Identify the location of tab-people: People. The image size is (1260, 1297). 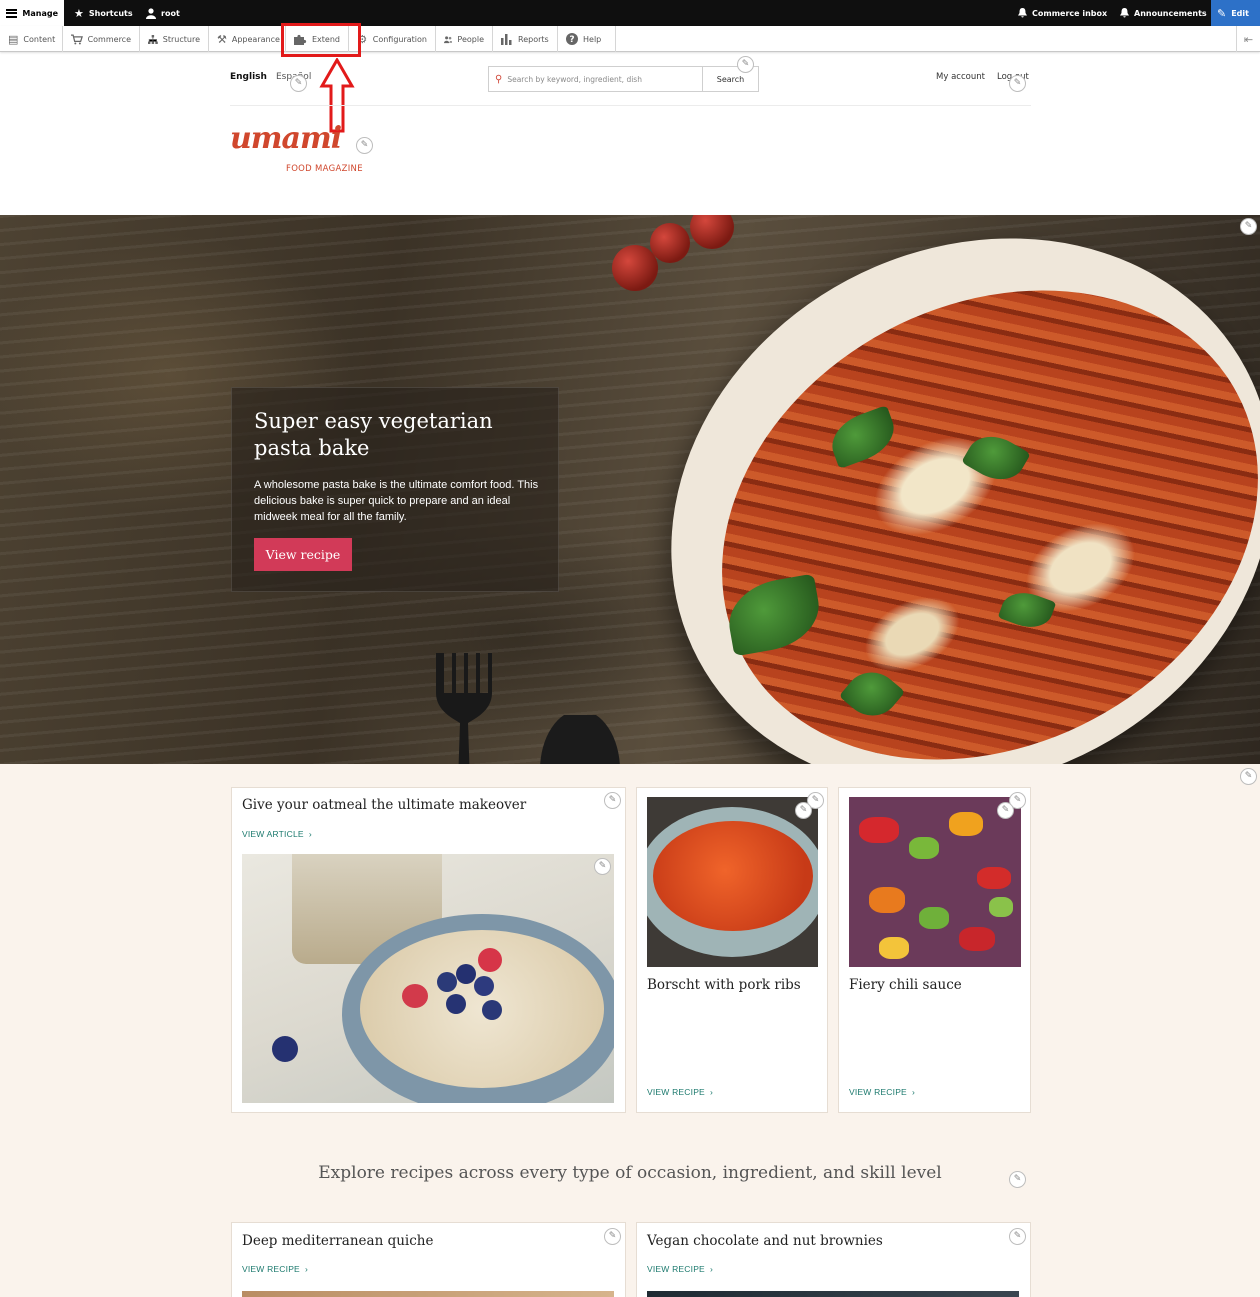
(464, 39).